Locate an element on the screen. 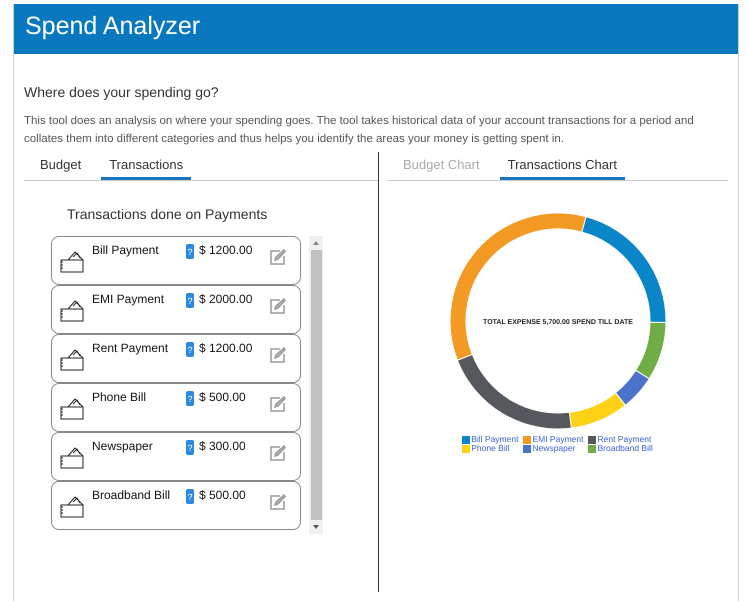  tab: Budget is located at coordinates (61, 166).